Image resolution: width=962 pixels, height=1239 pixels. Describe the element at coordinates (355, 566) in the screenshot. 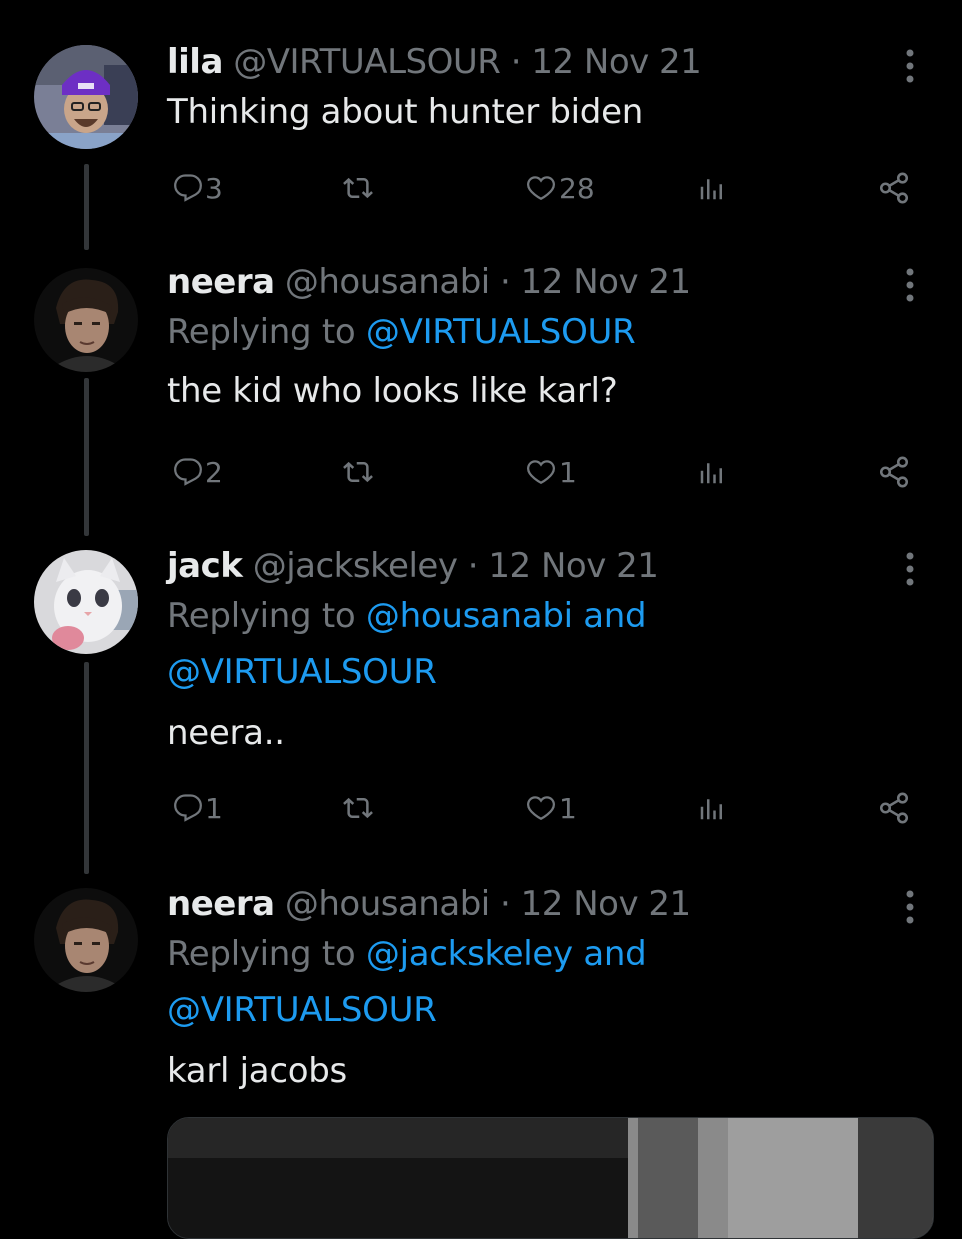

I see `user-handle: @jackskeley` at that location.